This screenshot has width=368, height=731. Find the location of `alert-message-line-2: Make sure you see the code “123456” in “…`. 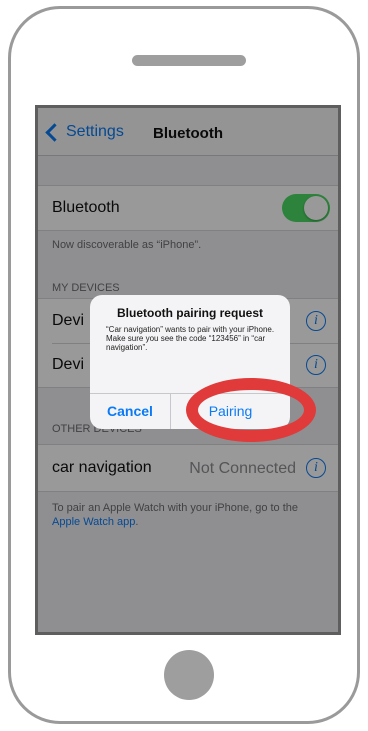

alert-message-line-2: Make sure you see the code “123456” in “… is located at coordinates (186, 343).